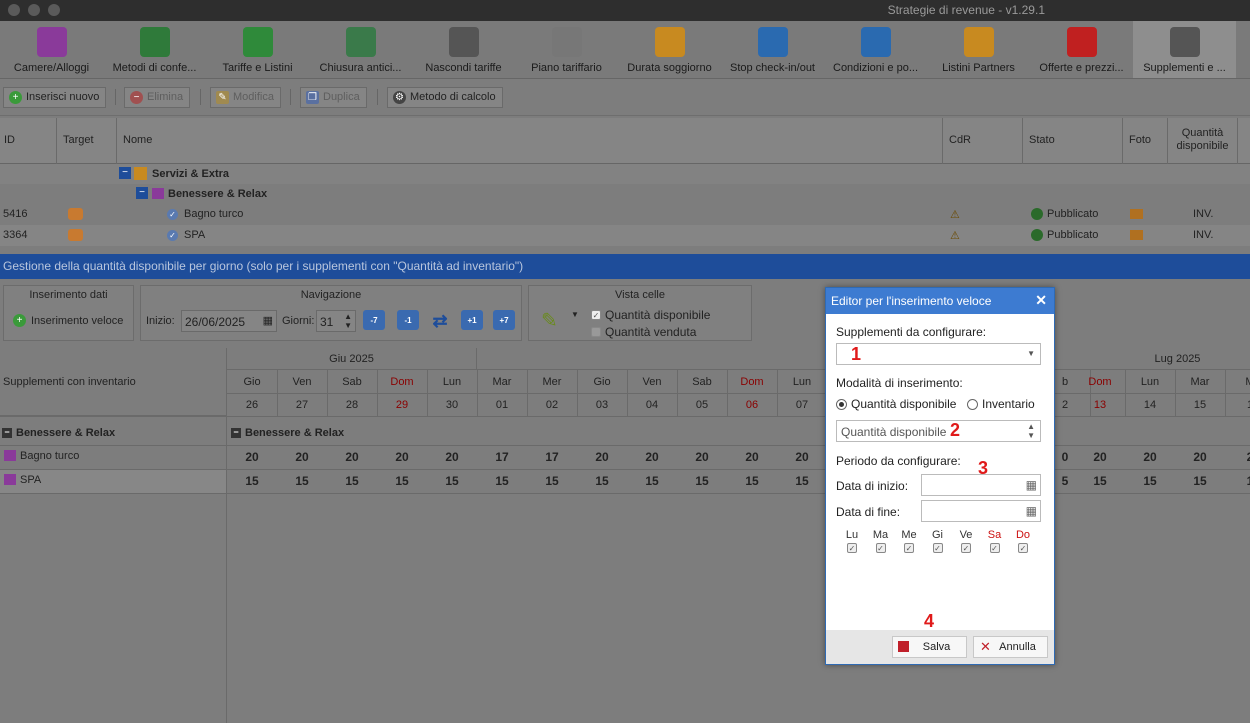  I want to click on calendar-item-row: SPA, so click(113, 482).